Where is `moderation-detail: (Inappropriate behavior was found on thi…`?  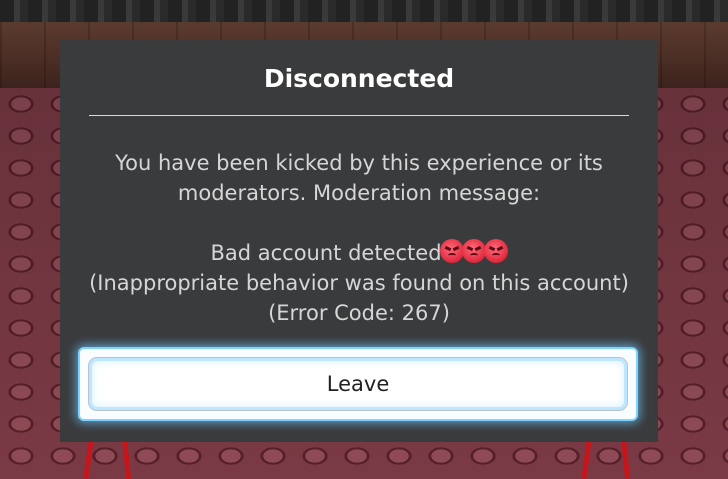 moderation-detail: (Inappropriate behavior was found on thi… is located at coordinates (359, 283).